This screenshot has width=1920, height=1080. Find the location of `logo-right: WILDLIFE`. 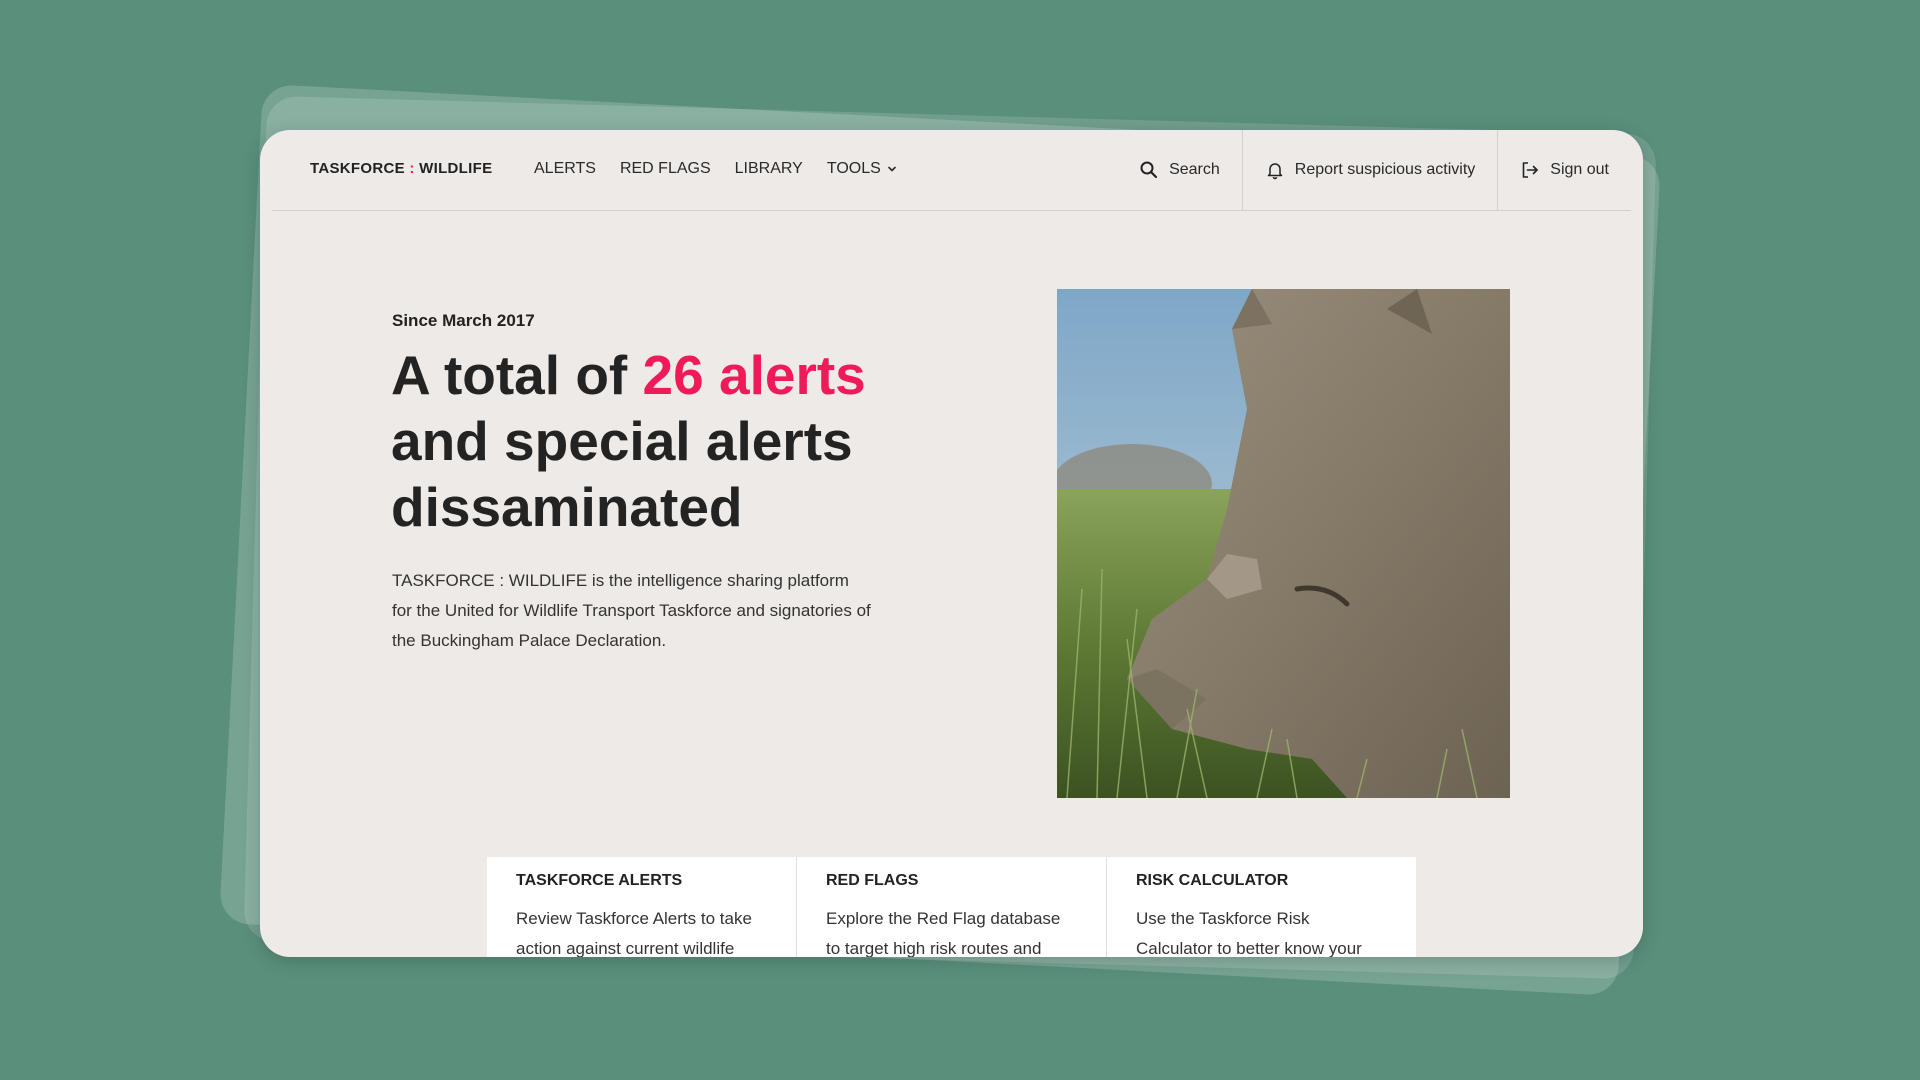

logo-right: WILDLIFE is located at coordinates (456, 168).